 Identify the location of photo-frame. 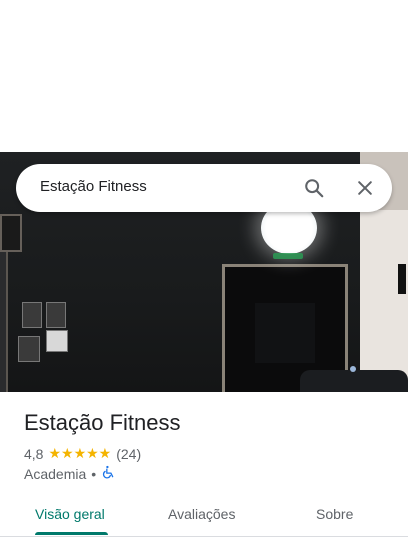
(11, 233).